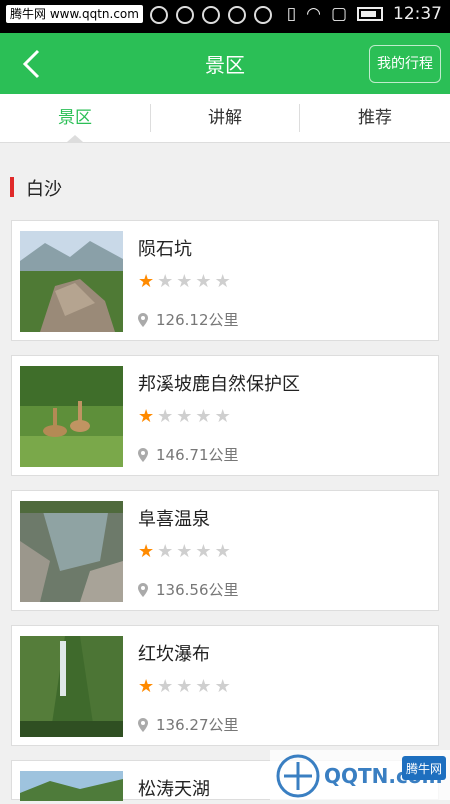  I want to click on tab-narration: 讲解, so click(225, 118).